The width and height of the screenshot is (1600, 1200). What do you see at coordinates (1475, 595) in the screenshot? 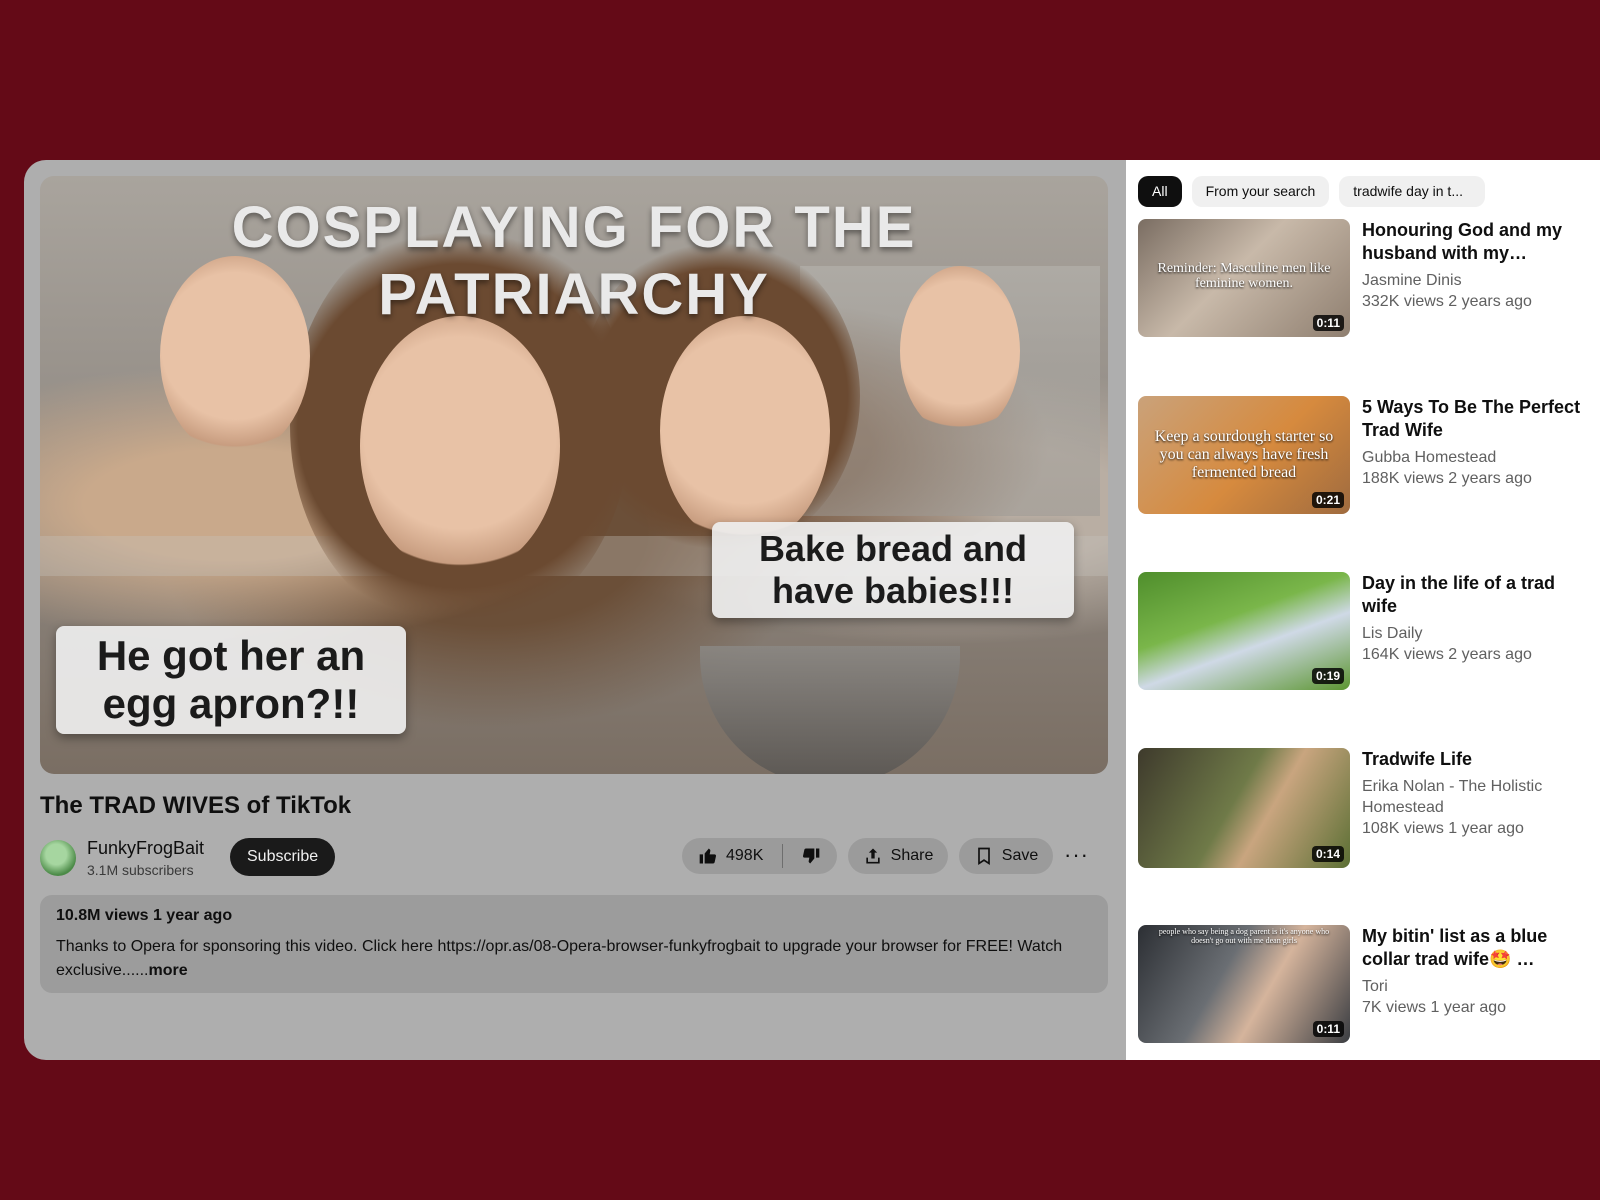
I see `recommendation-title: Day in the life of a trad wife` at bounding box center [1475, 595].